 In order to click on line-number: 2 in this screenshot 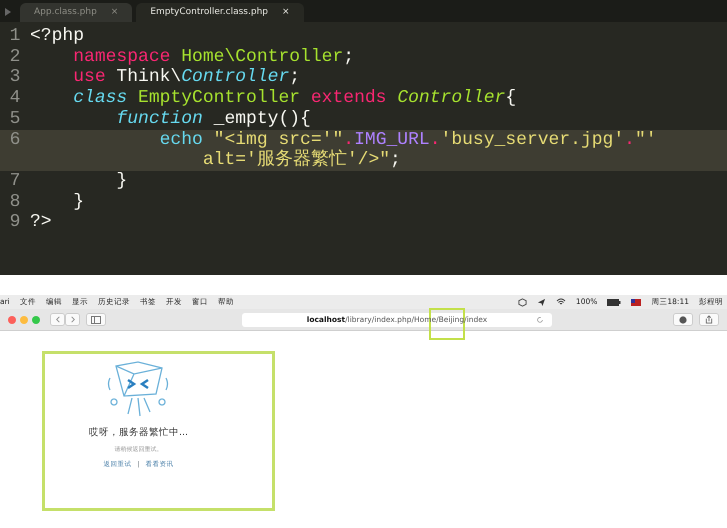, I will do `click(15, 57)`.